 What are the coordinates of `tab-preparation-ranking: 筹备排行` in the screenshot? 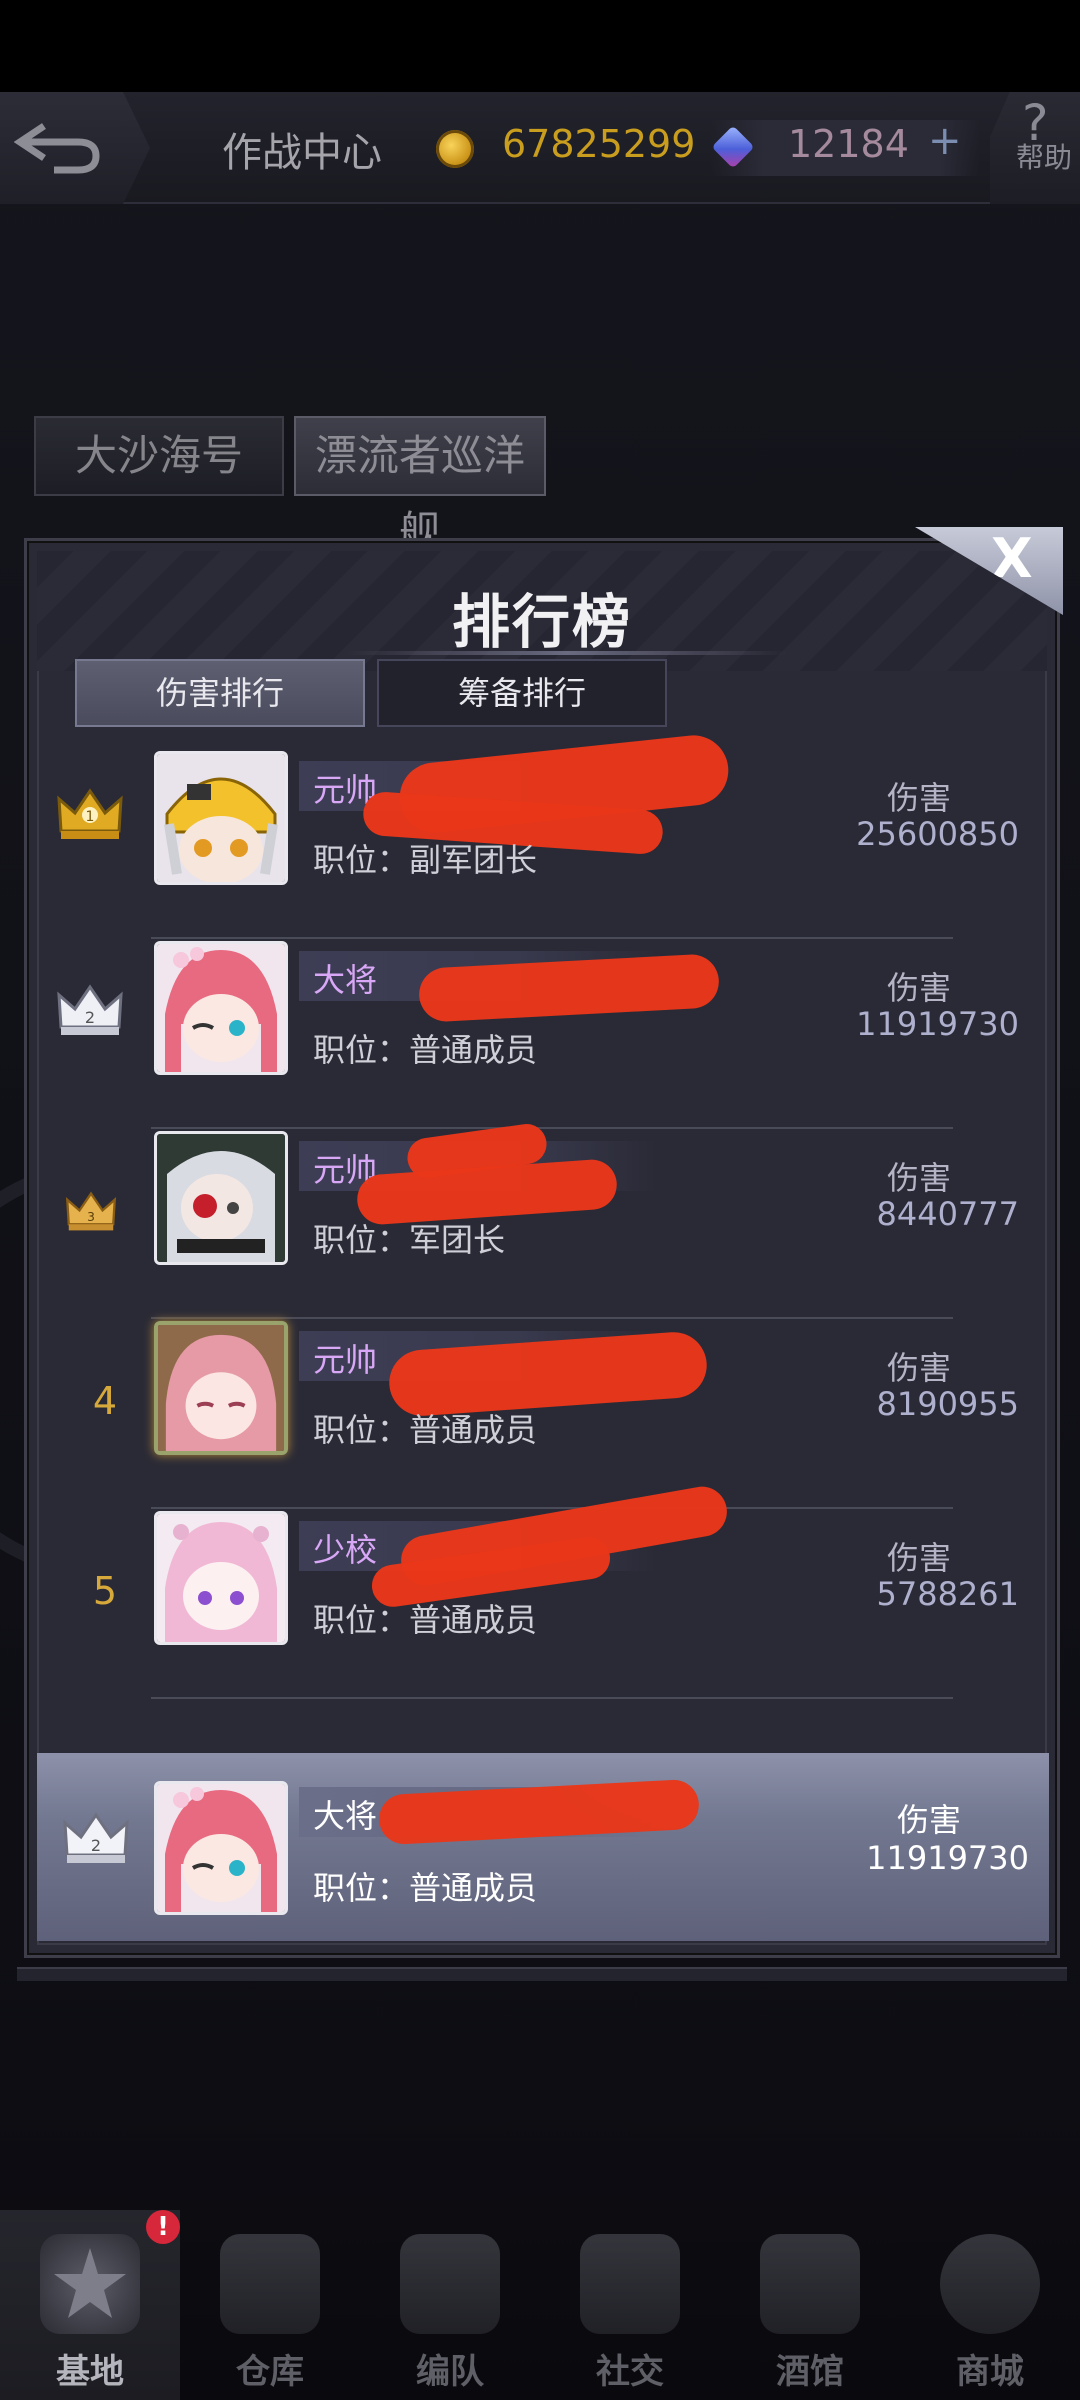 It's located at (522, 693).